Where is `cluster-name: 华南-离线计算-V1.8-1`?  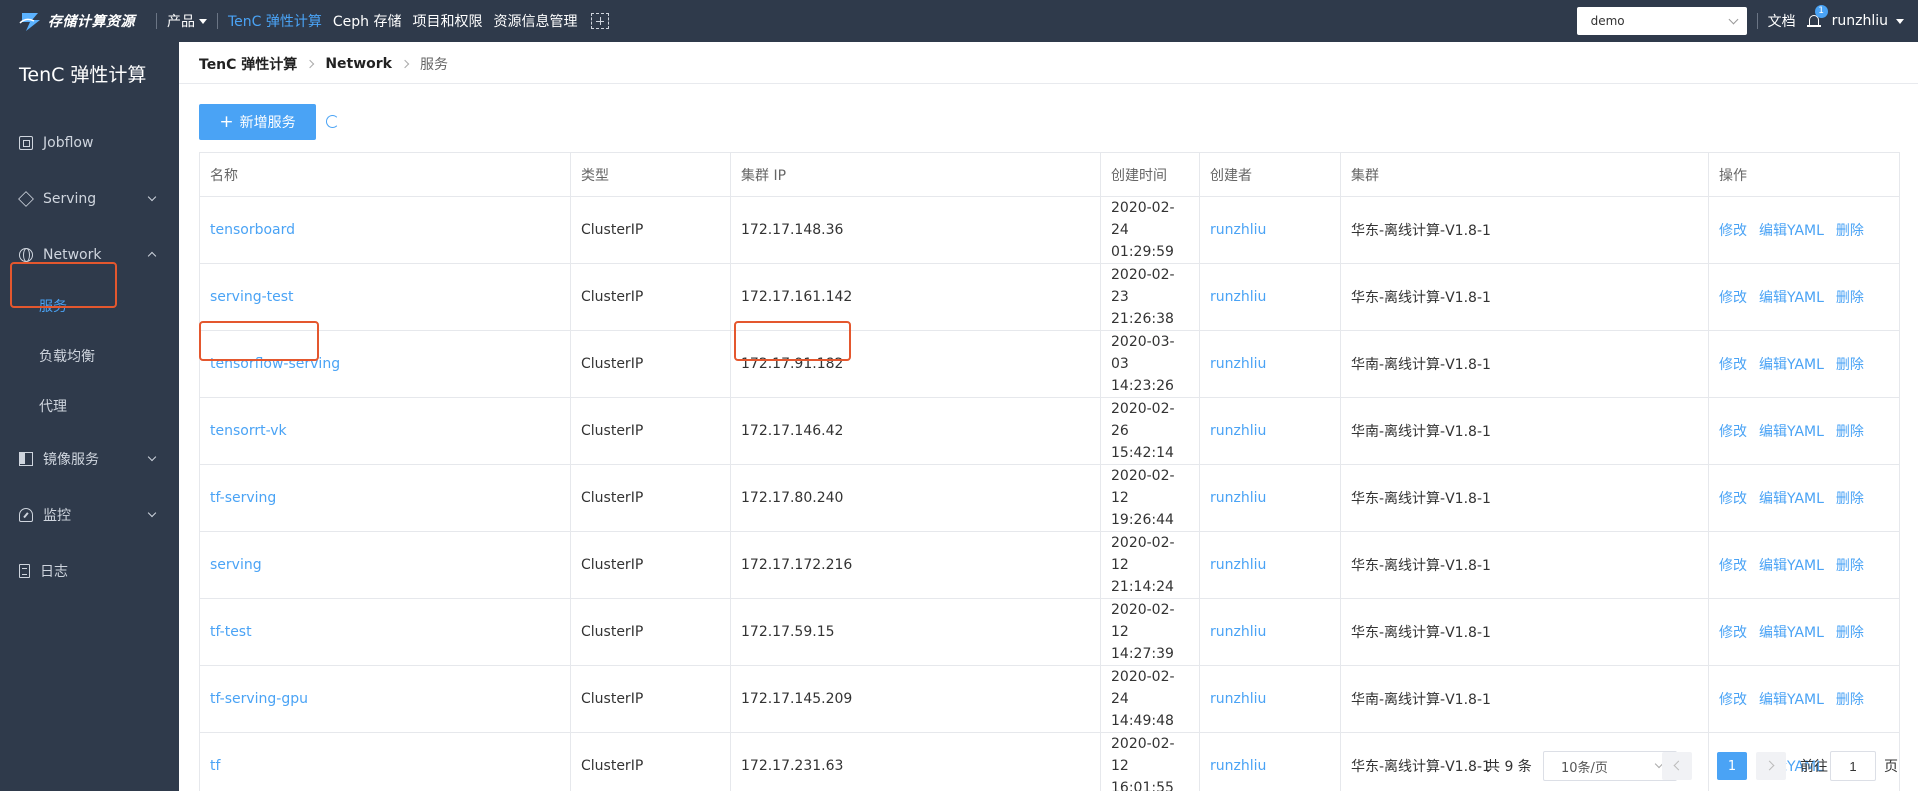
cluster-name: 华南-离线计算-V1.8-1 is located at coordinates (1524, 364).